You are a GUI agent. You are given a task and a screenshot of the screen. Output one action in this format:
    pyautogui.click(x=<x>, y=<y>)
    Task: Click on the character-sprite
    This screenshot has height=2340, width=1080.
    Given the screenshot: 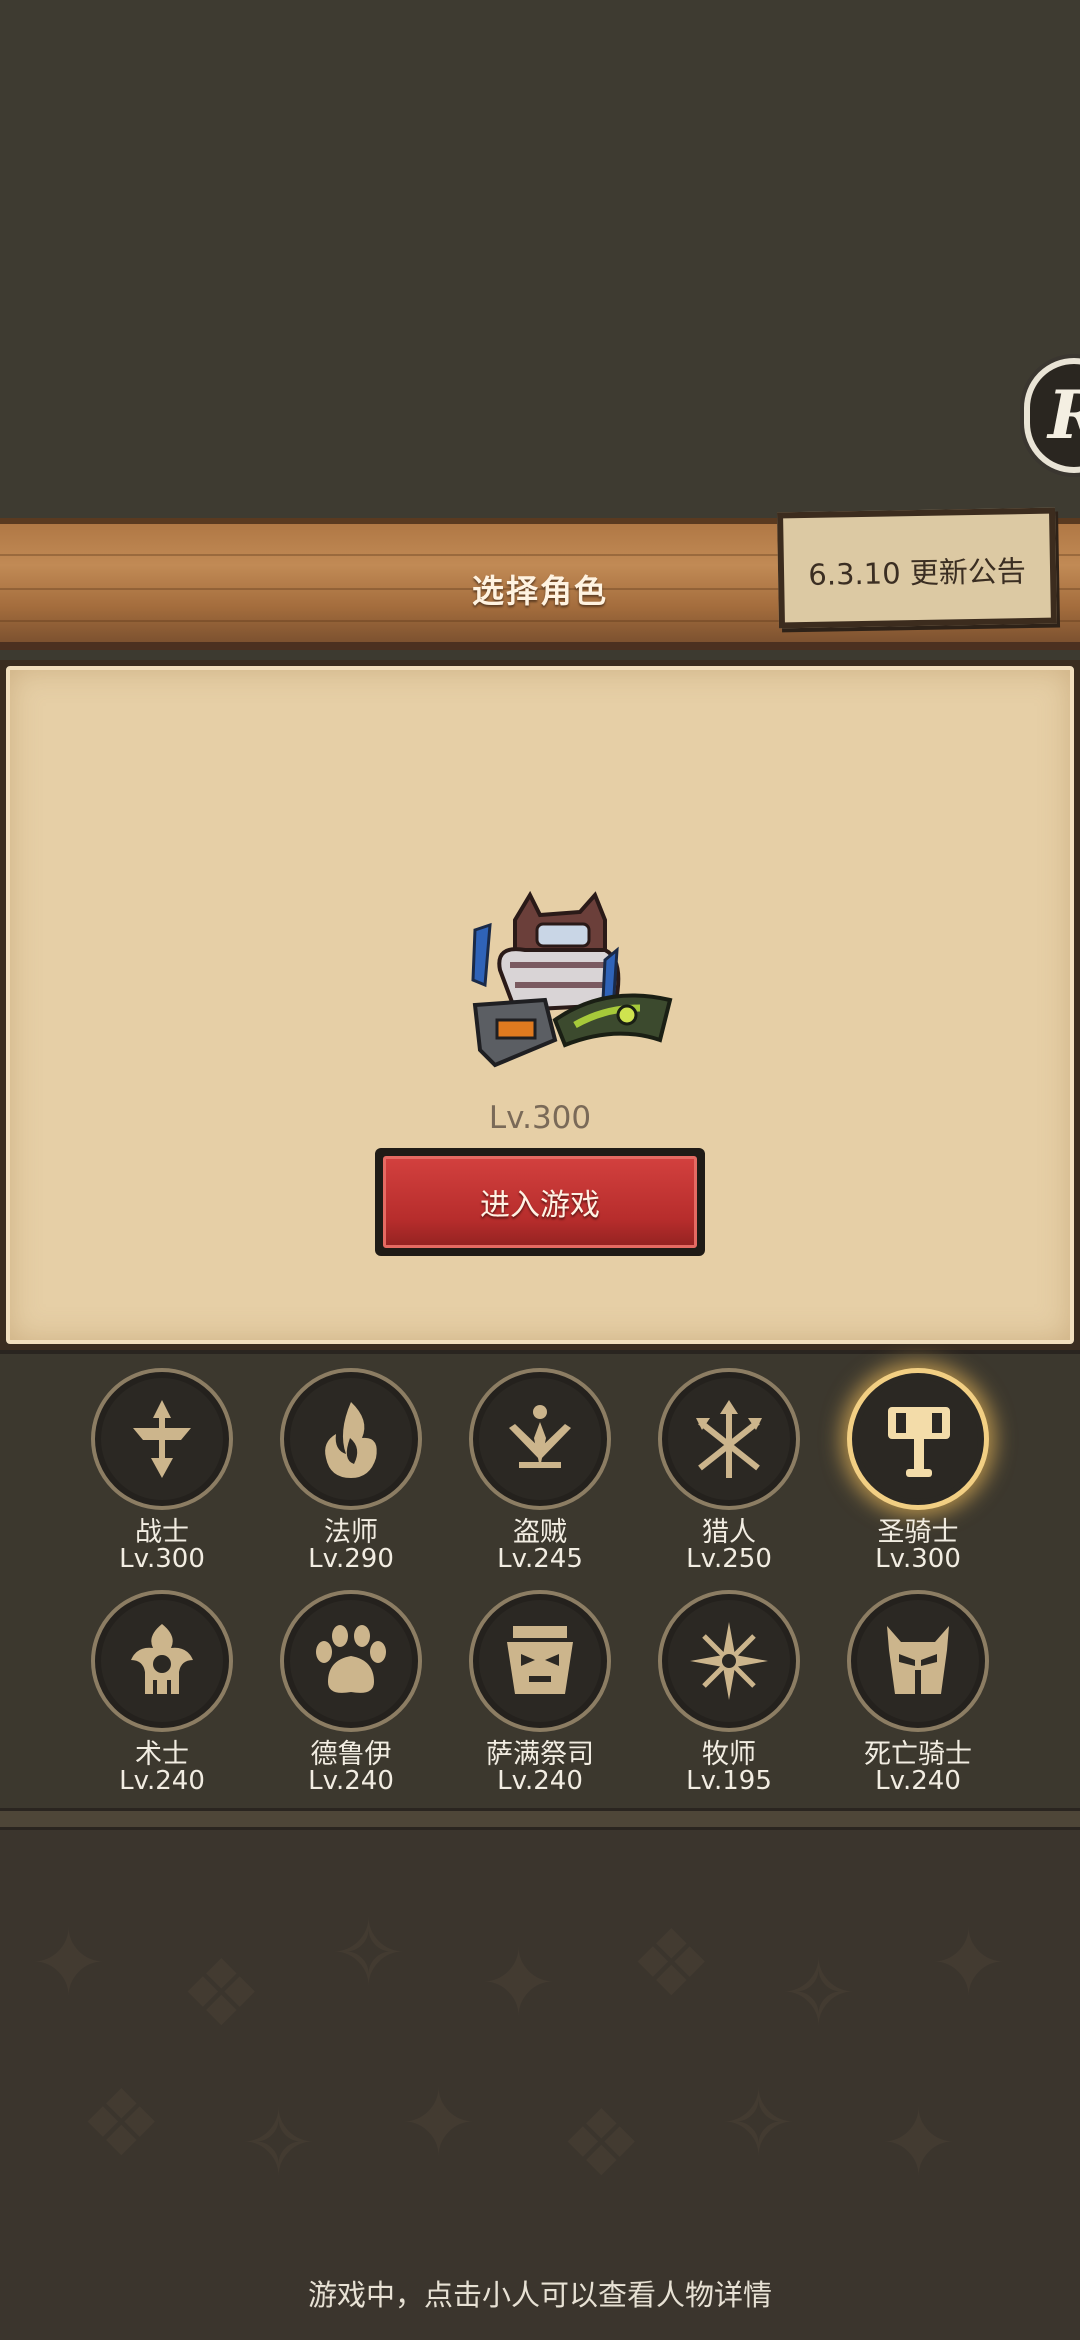 What is the action you would take?
    pyautogui.click(x=570, y=990)
    